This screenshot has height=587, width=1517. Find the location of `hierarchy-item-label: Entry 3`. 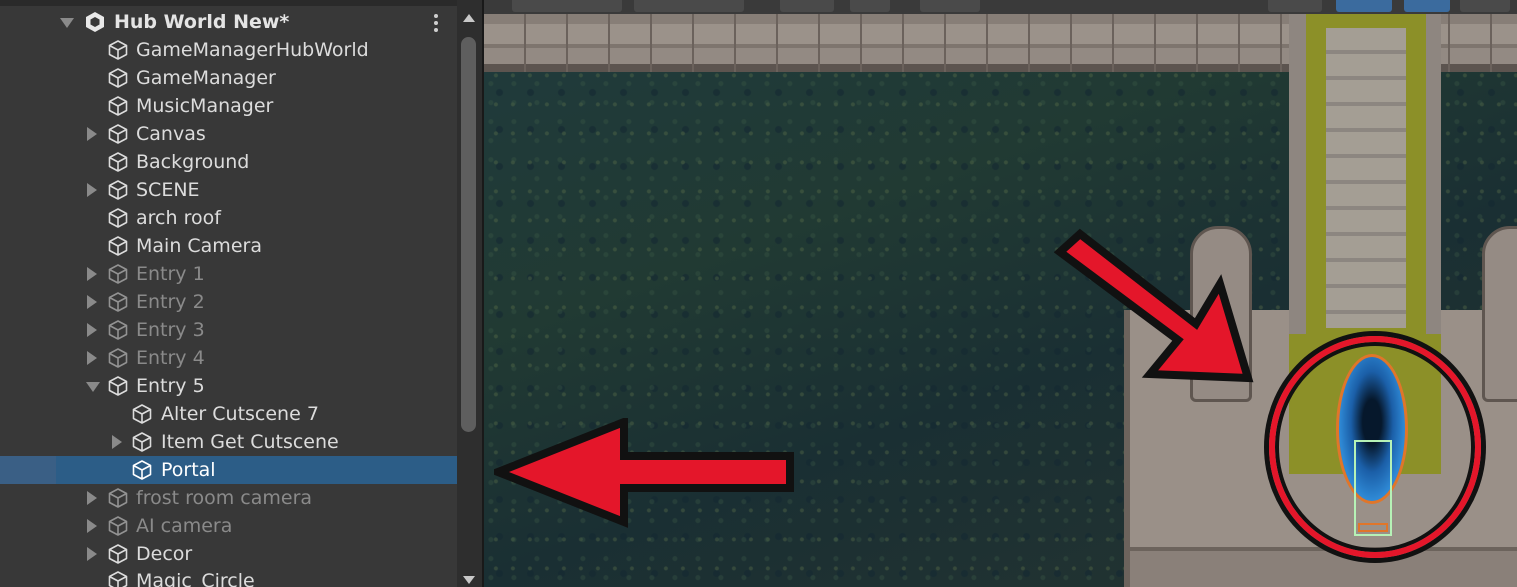

hierarchy-item-label: Entry 3 is located at coordinates (170, 330).